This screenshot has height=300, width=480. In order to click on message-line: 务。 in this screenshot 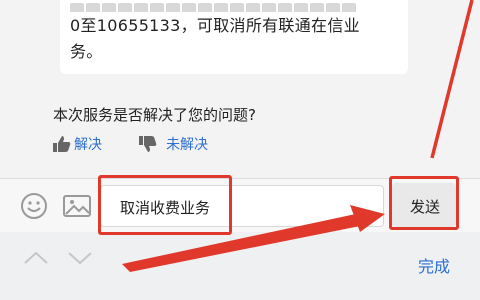, I will do `click(86, 51)`.